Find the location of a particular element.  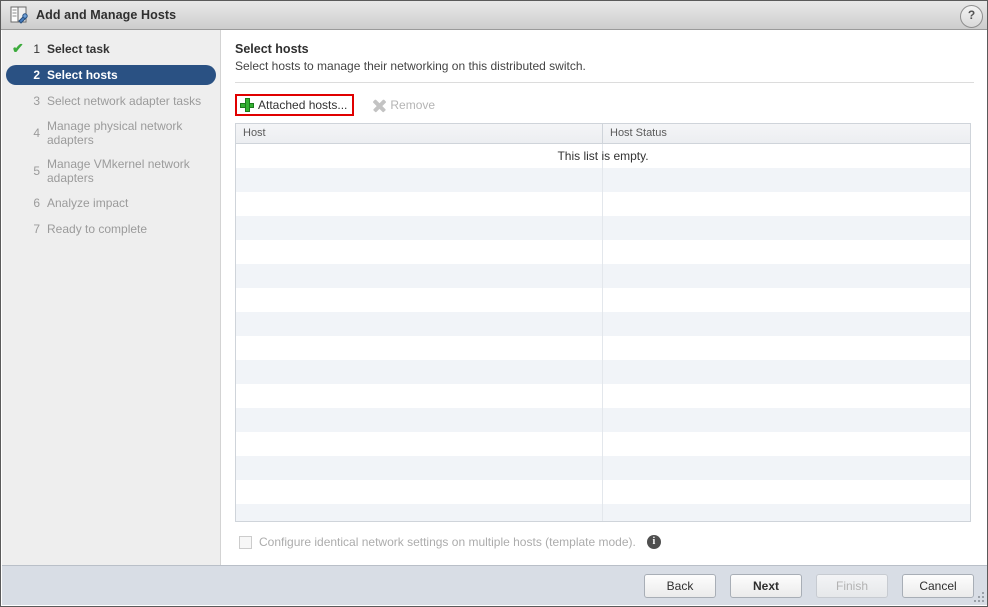

step-label: Manage VMkernel network adapters is located at coordinates (118, 171).